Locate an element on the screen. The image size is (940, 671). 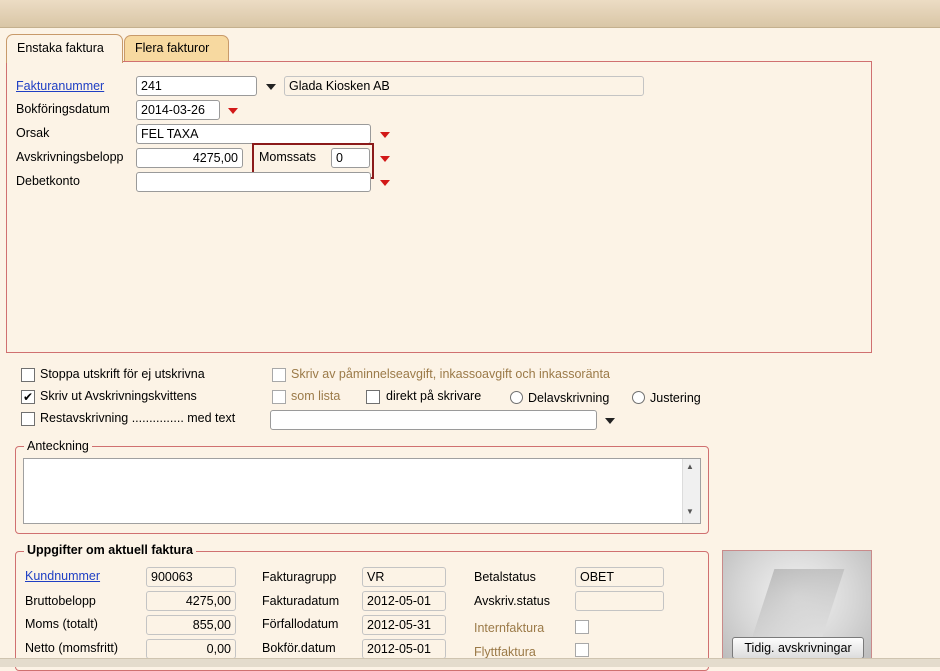
direkt-checkbox is located at coordinates (373, 397).